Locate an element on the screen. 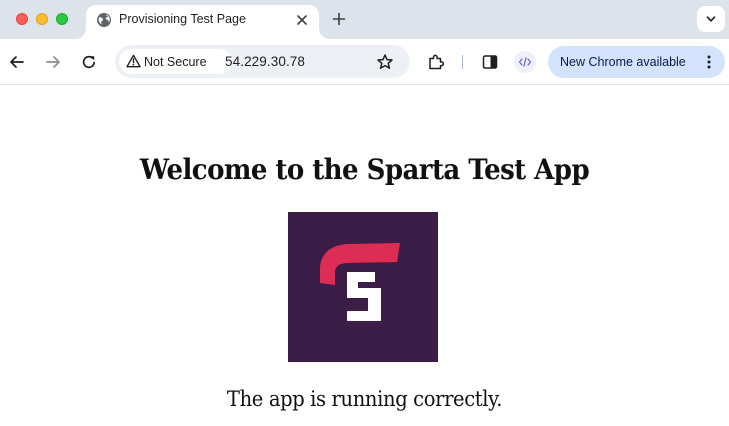 The image size is (729, 426). security-label: Not Secure is located at coordinates (175, 62).